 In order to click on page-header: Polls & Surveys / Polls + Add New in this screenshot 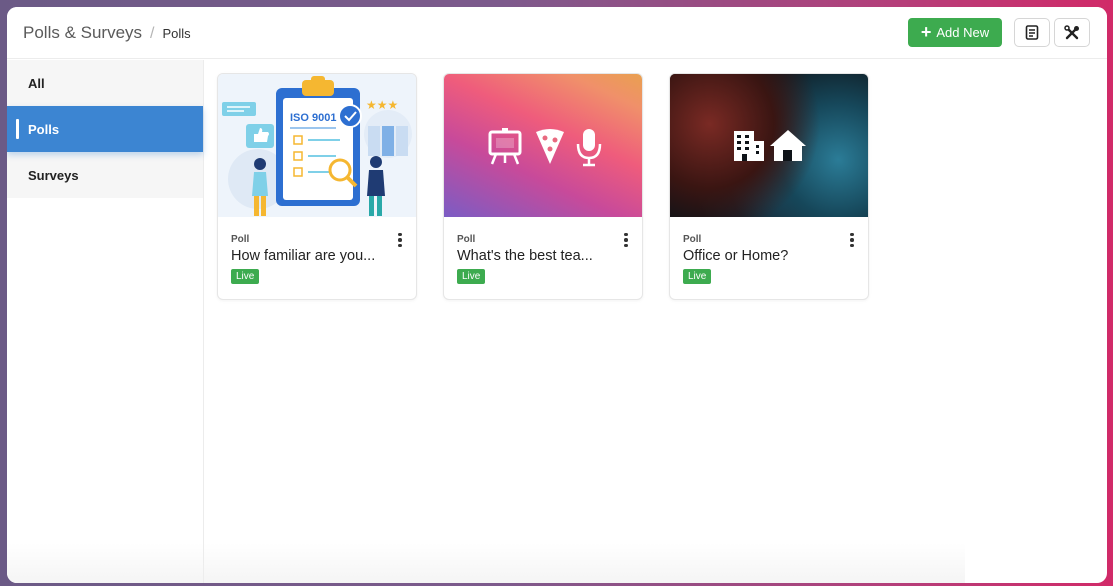, I will do `click(557, 33)`.